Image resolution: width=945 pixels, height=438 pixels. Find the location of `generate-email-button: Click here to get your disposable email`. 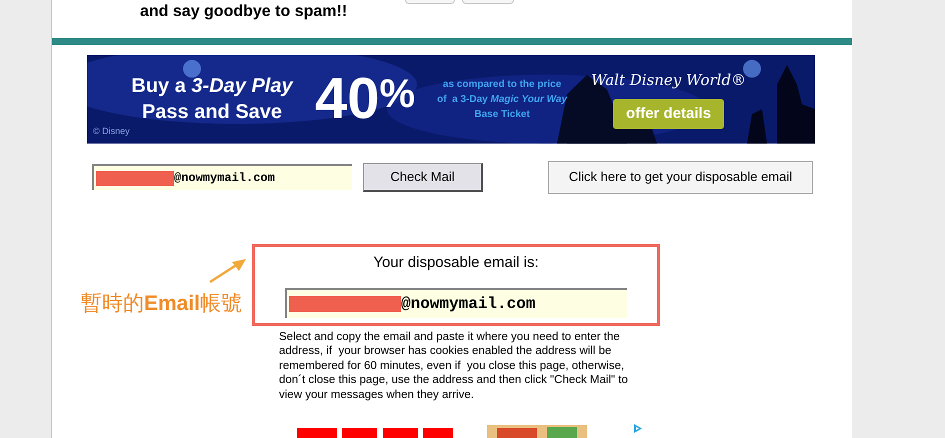

generate-email-button: Click here to get your disposable email is located at coordinates (680, 177).